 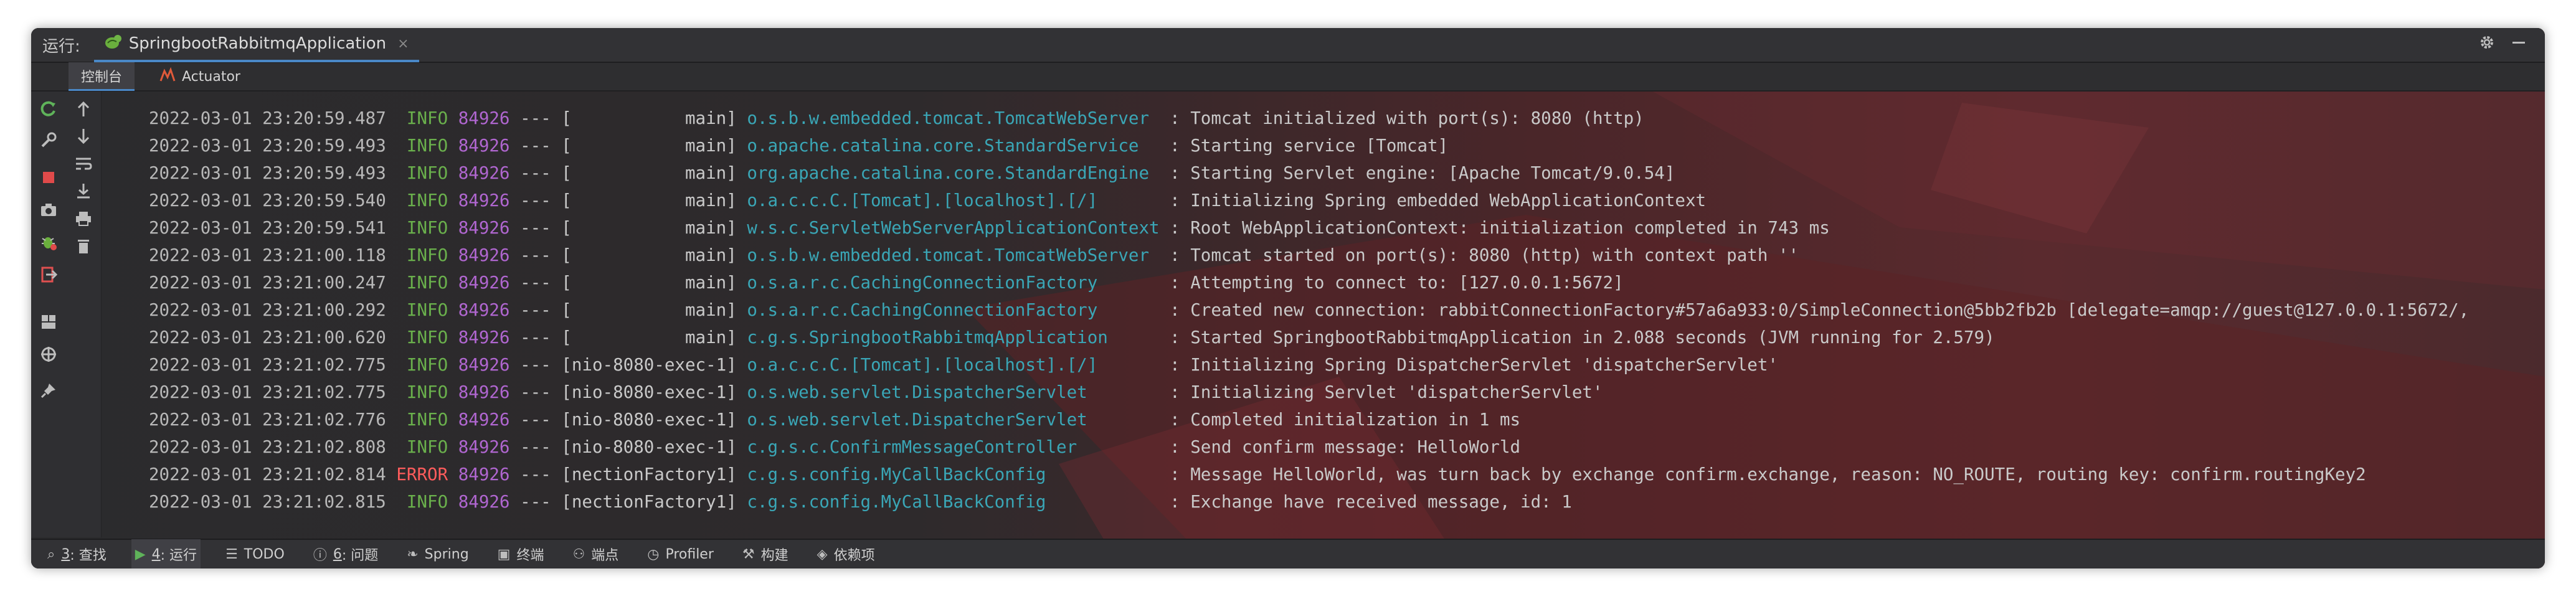 What do you see at coordinates (48, 210) in the screenshot?
I see `camera-icon` at bounding box center [48, 210].